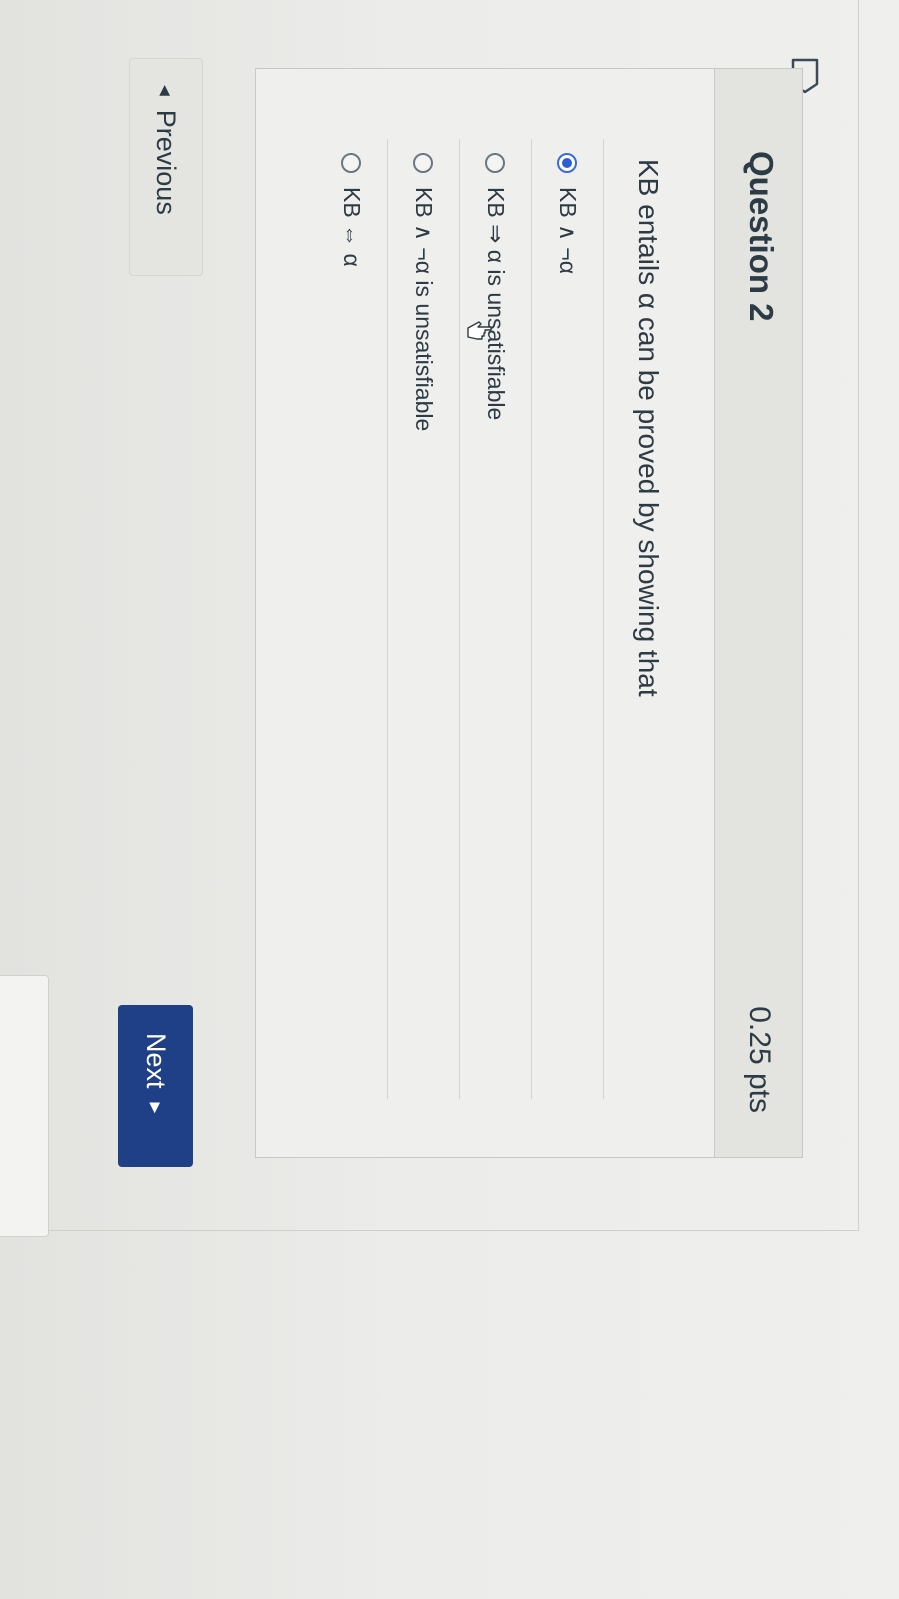 The width and height of the screenshot is (899, 1599). I want to click on next-button: Next ▶, so click(155, 1086).